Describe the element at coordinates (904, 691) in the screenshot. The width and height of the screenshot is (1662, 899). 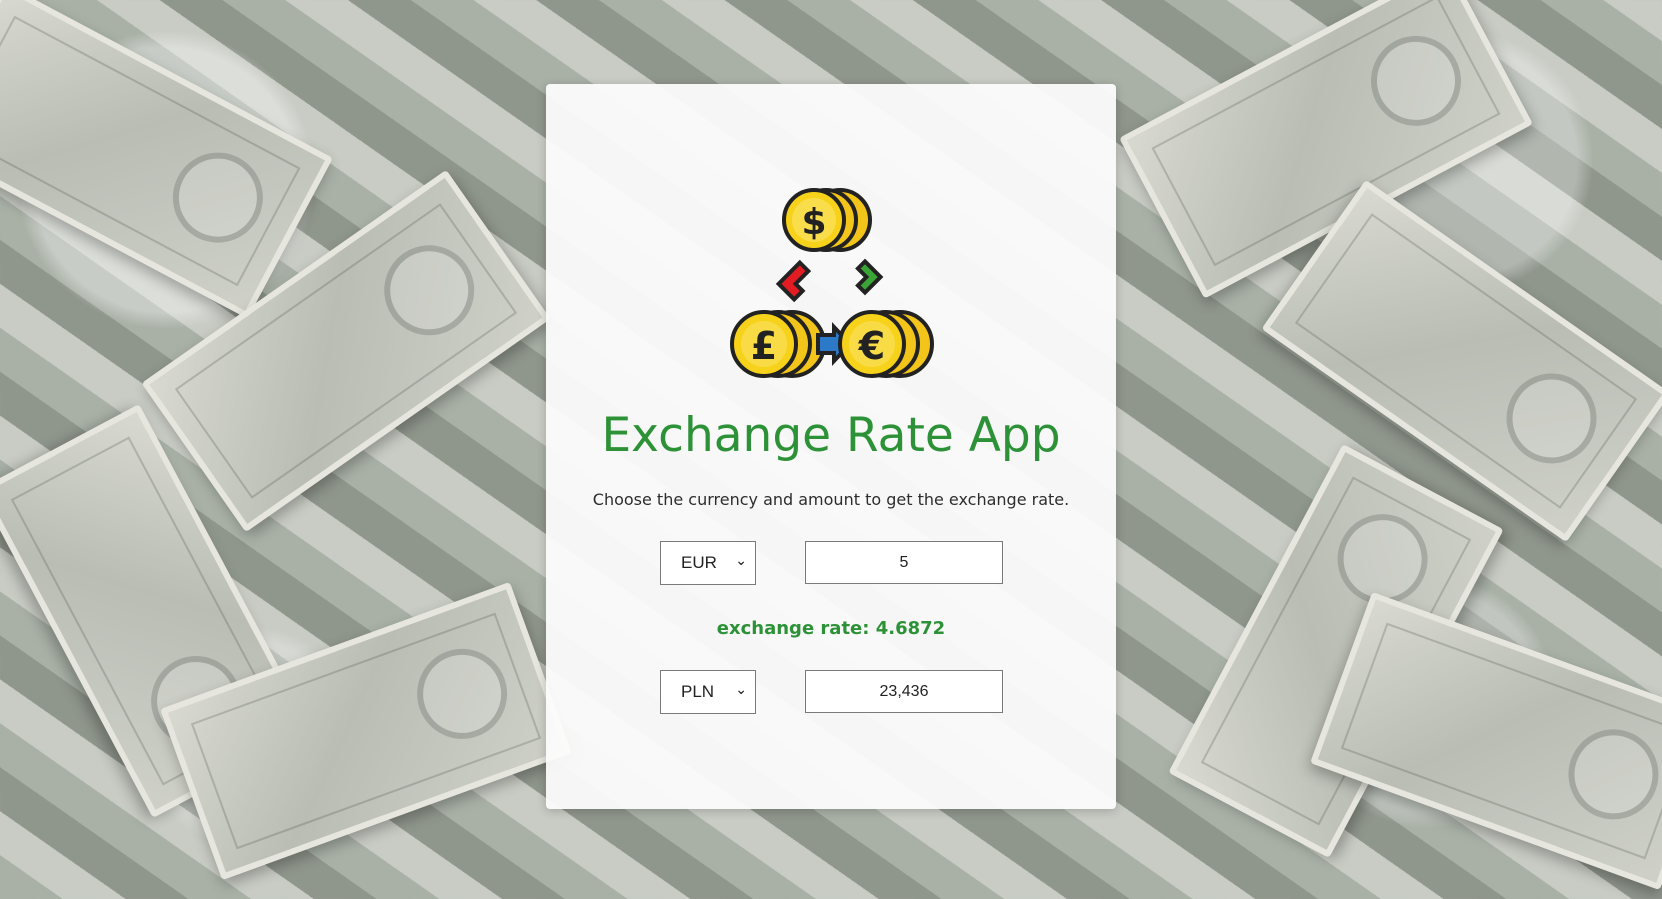
I see `to-amount-input: 23,436` at that location.